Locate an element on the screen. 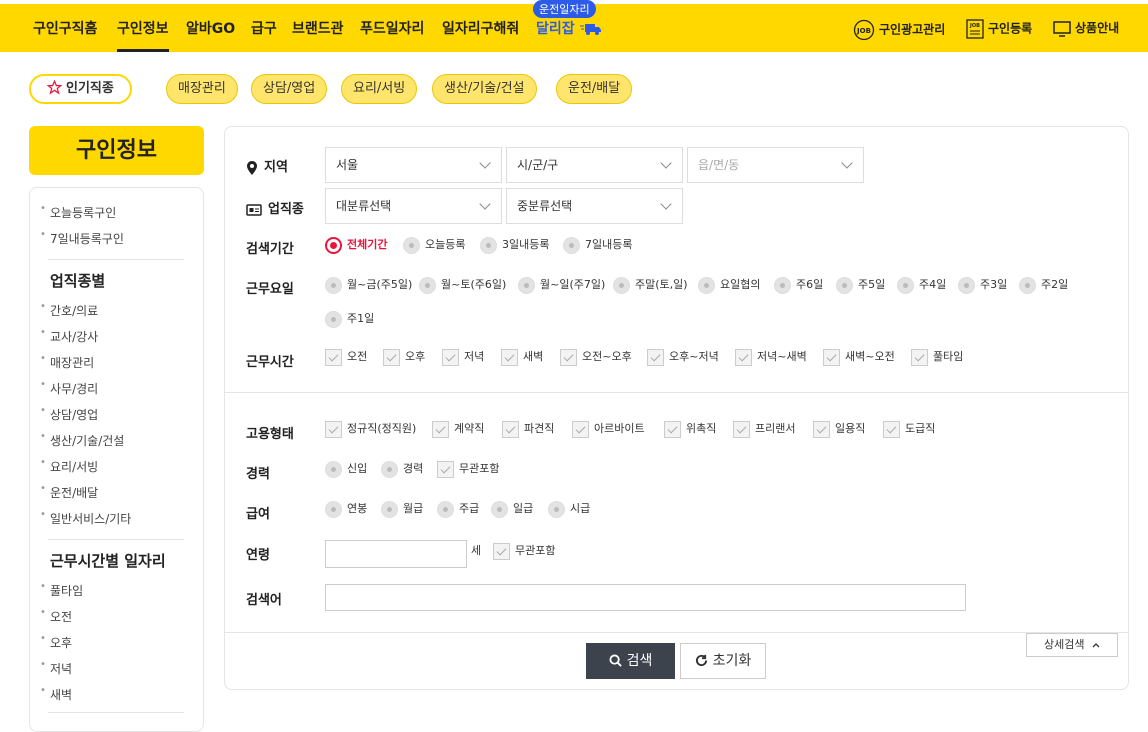 This screenshot has width=1148, height=732. career-new-radio: 신입 is located at coordinates (346, 469).